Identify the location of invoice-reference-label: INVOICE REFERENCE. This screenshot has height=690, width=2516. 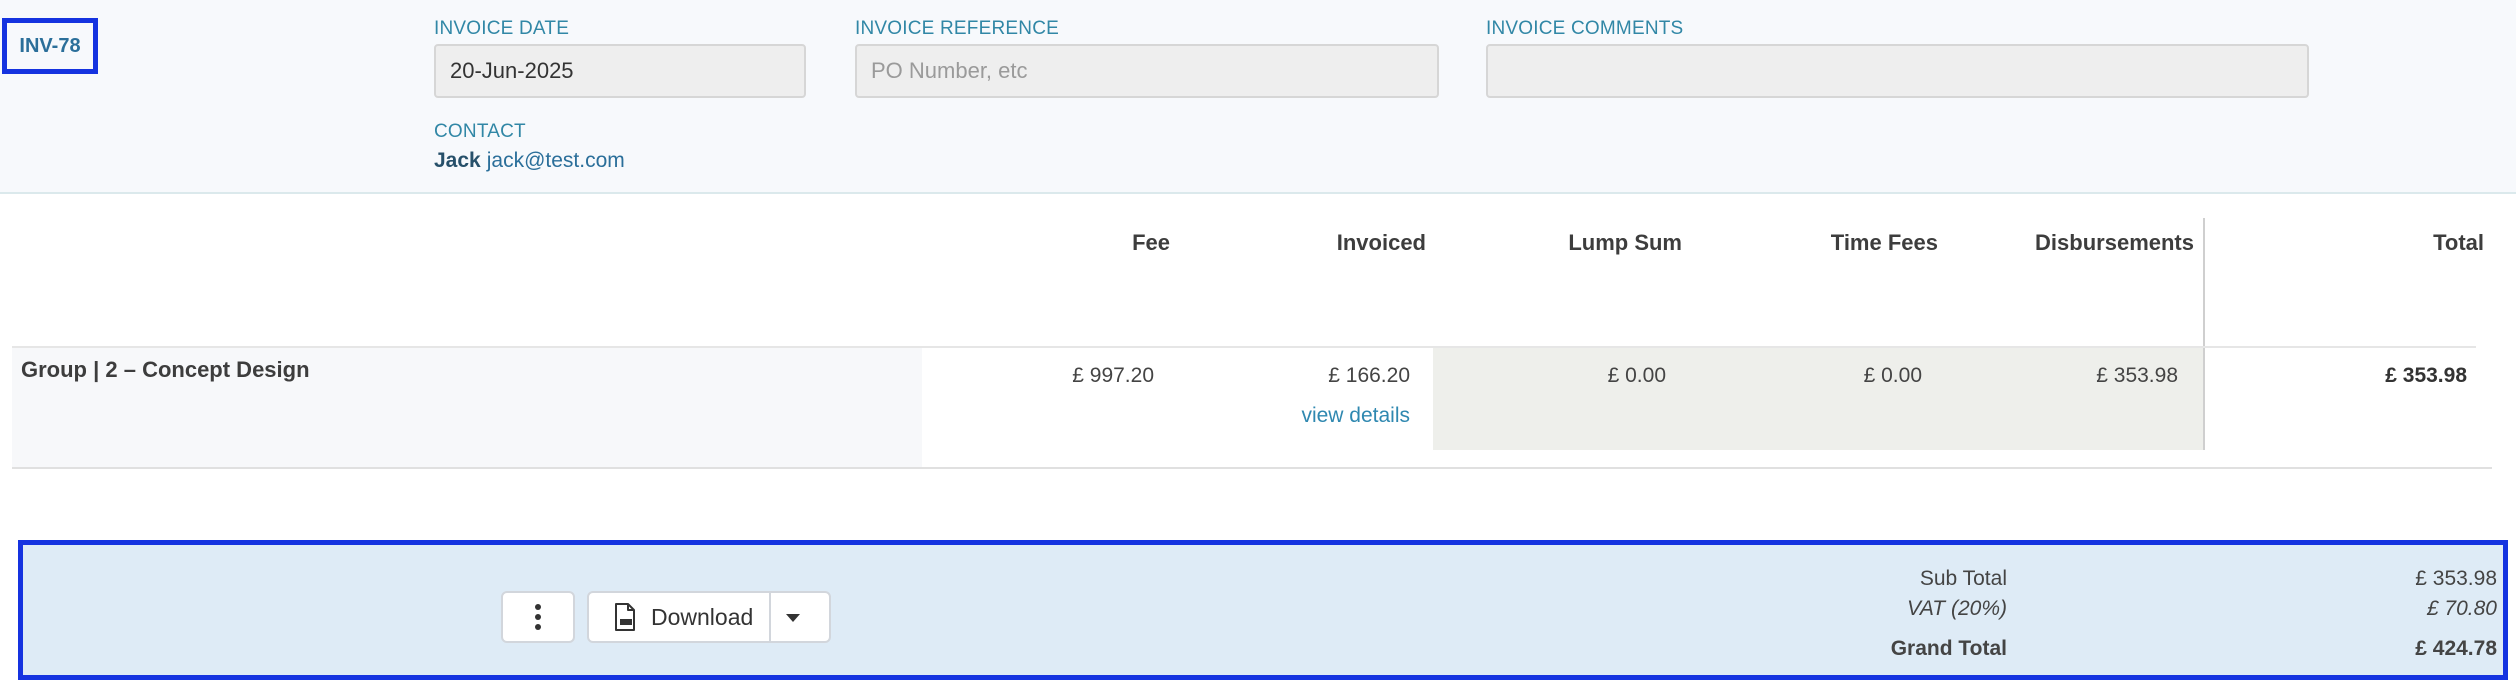
(957, 28).